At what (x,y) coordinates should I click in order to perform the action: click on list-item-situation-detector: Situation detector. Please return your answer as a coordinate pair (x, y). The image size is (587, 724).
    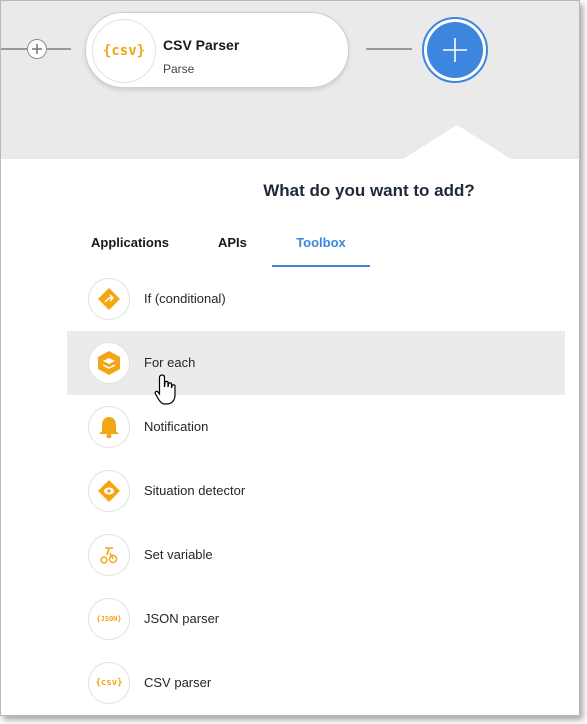
    Looking at the image, I should click on (316, 491).